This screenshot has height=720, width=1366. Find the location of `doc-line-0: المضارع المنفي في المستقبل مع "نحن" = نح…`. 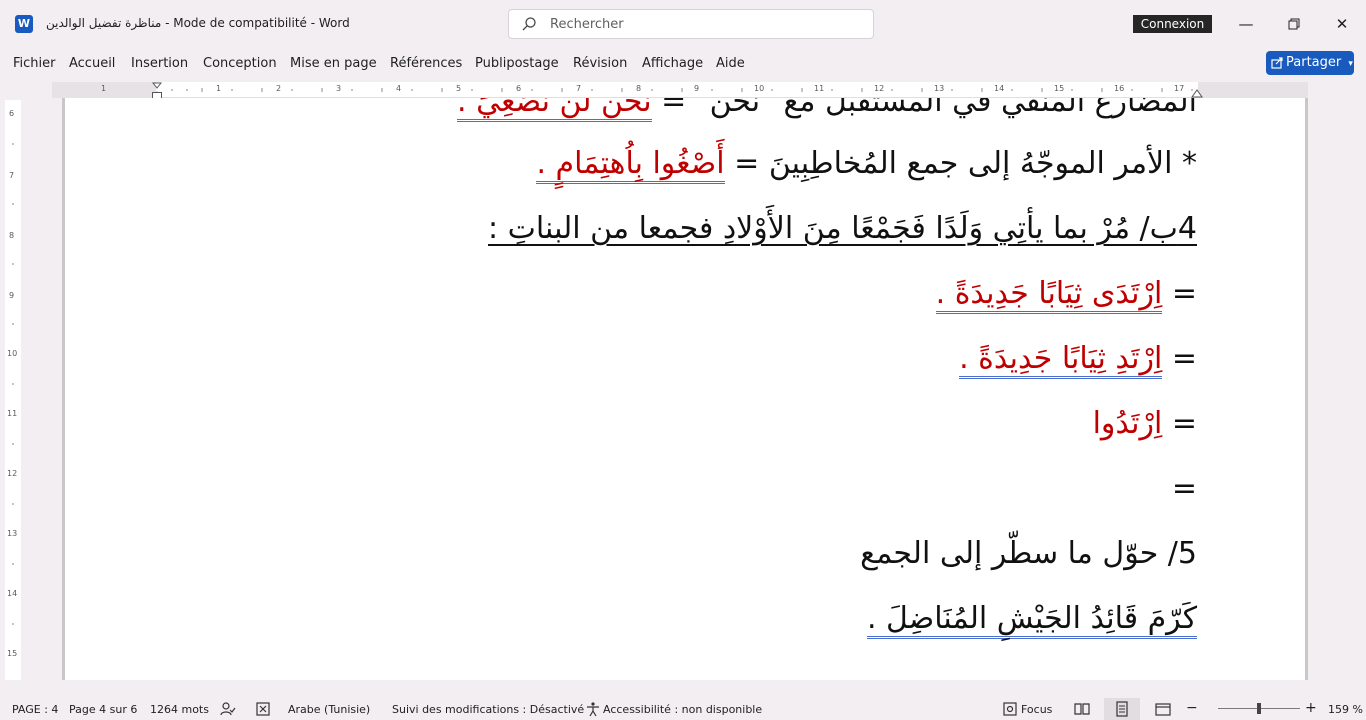

doc-line-0: المضارع المنفي في المستقبل مع "نحن" = نح… is located at coordinates (827, 110).